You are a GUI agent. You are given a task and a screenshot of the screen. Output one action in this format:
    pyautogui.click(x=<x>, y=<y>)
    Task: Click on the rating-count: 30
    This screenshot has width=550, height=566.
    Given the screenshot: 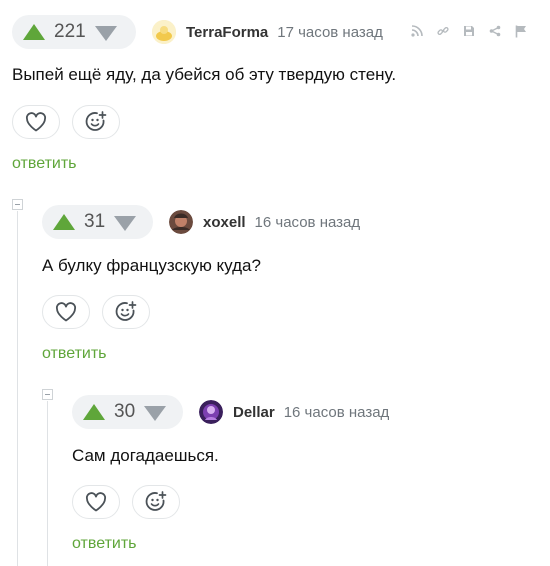 What is the action you would take?
    pyautogui.click(x=125, y=411)
    